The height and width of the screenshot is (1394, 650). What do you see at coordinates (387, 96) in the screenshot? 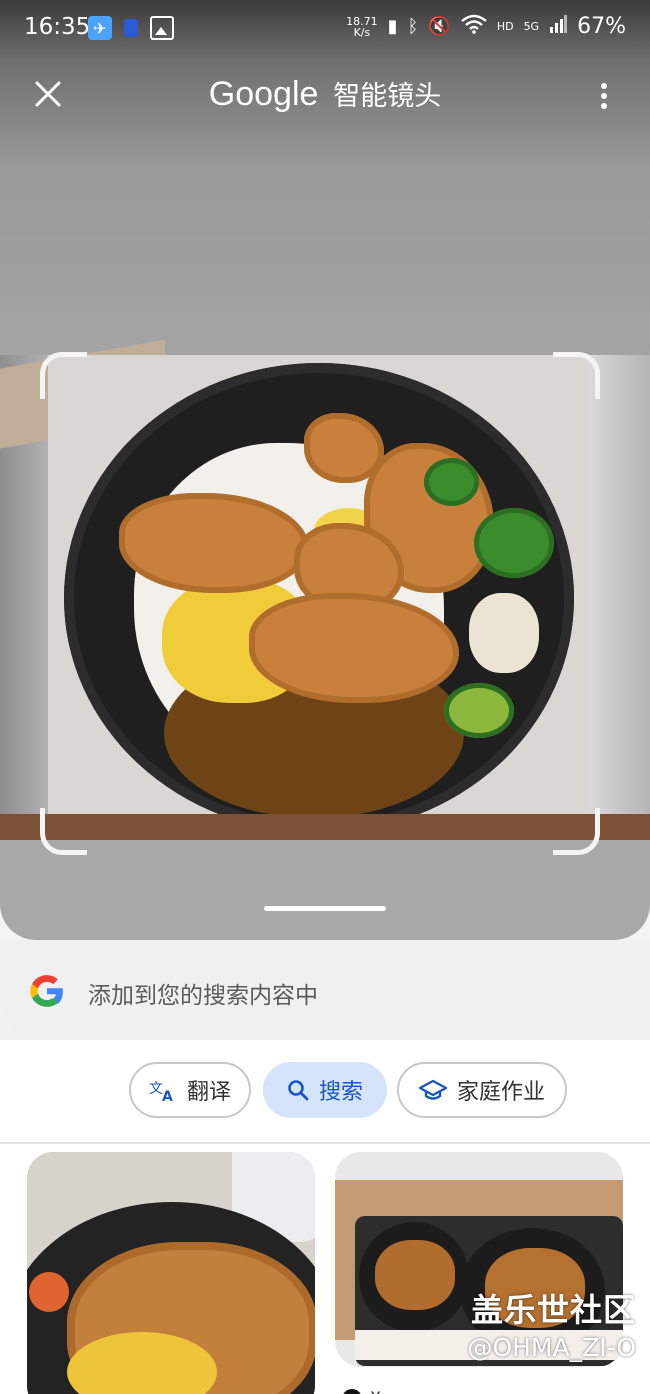
I see `lens-title: 智能镜头` at bounding box center [387, 96].